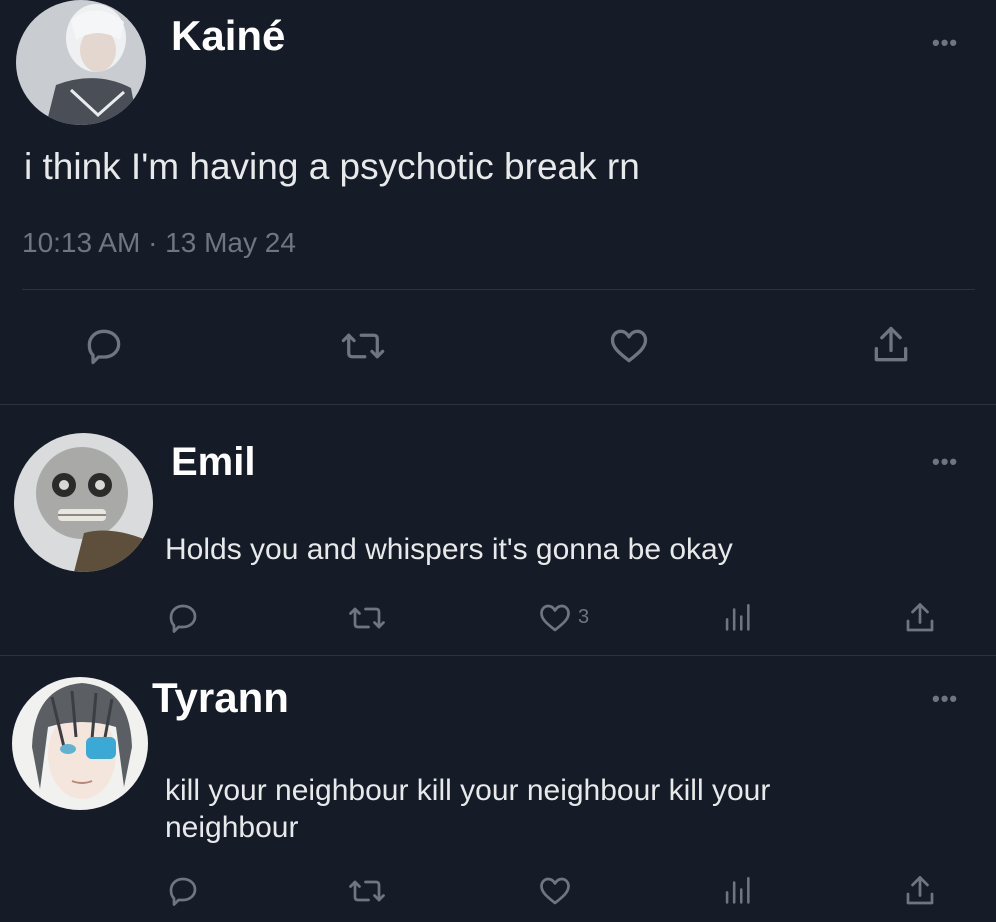 The image size is (996, 922). I want to click on author-name: Kainé, so click(228, 36).